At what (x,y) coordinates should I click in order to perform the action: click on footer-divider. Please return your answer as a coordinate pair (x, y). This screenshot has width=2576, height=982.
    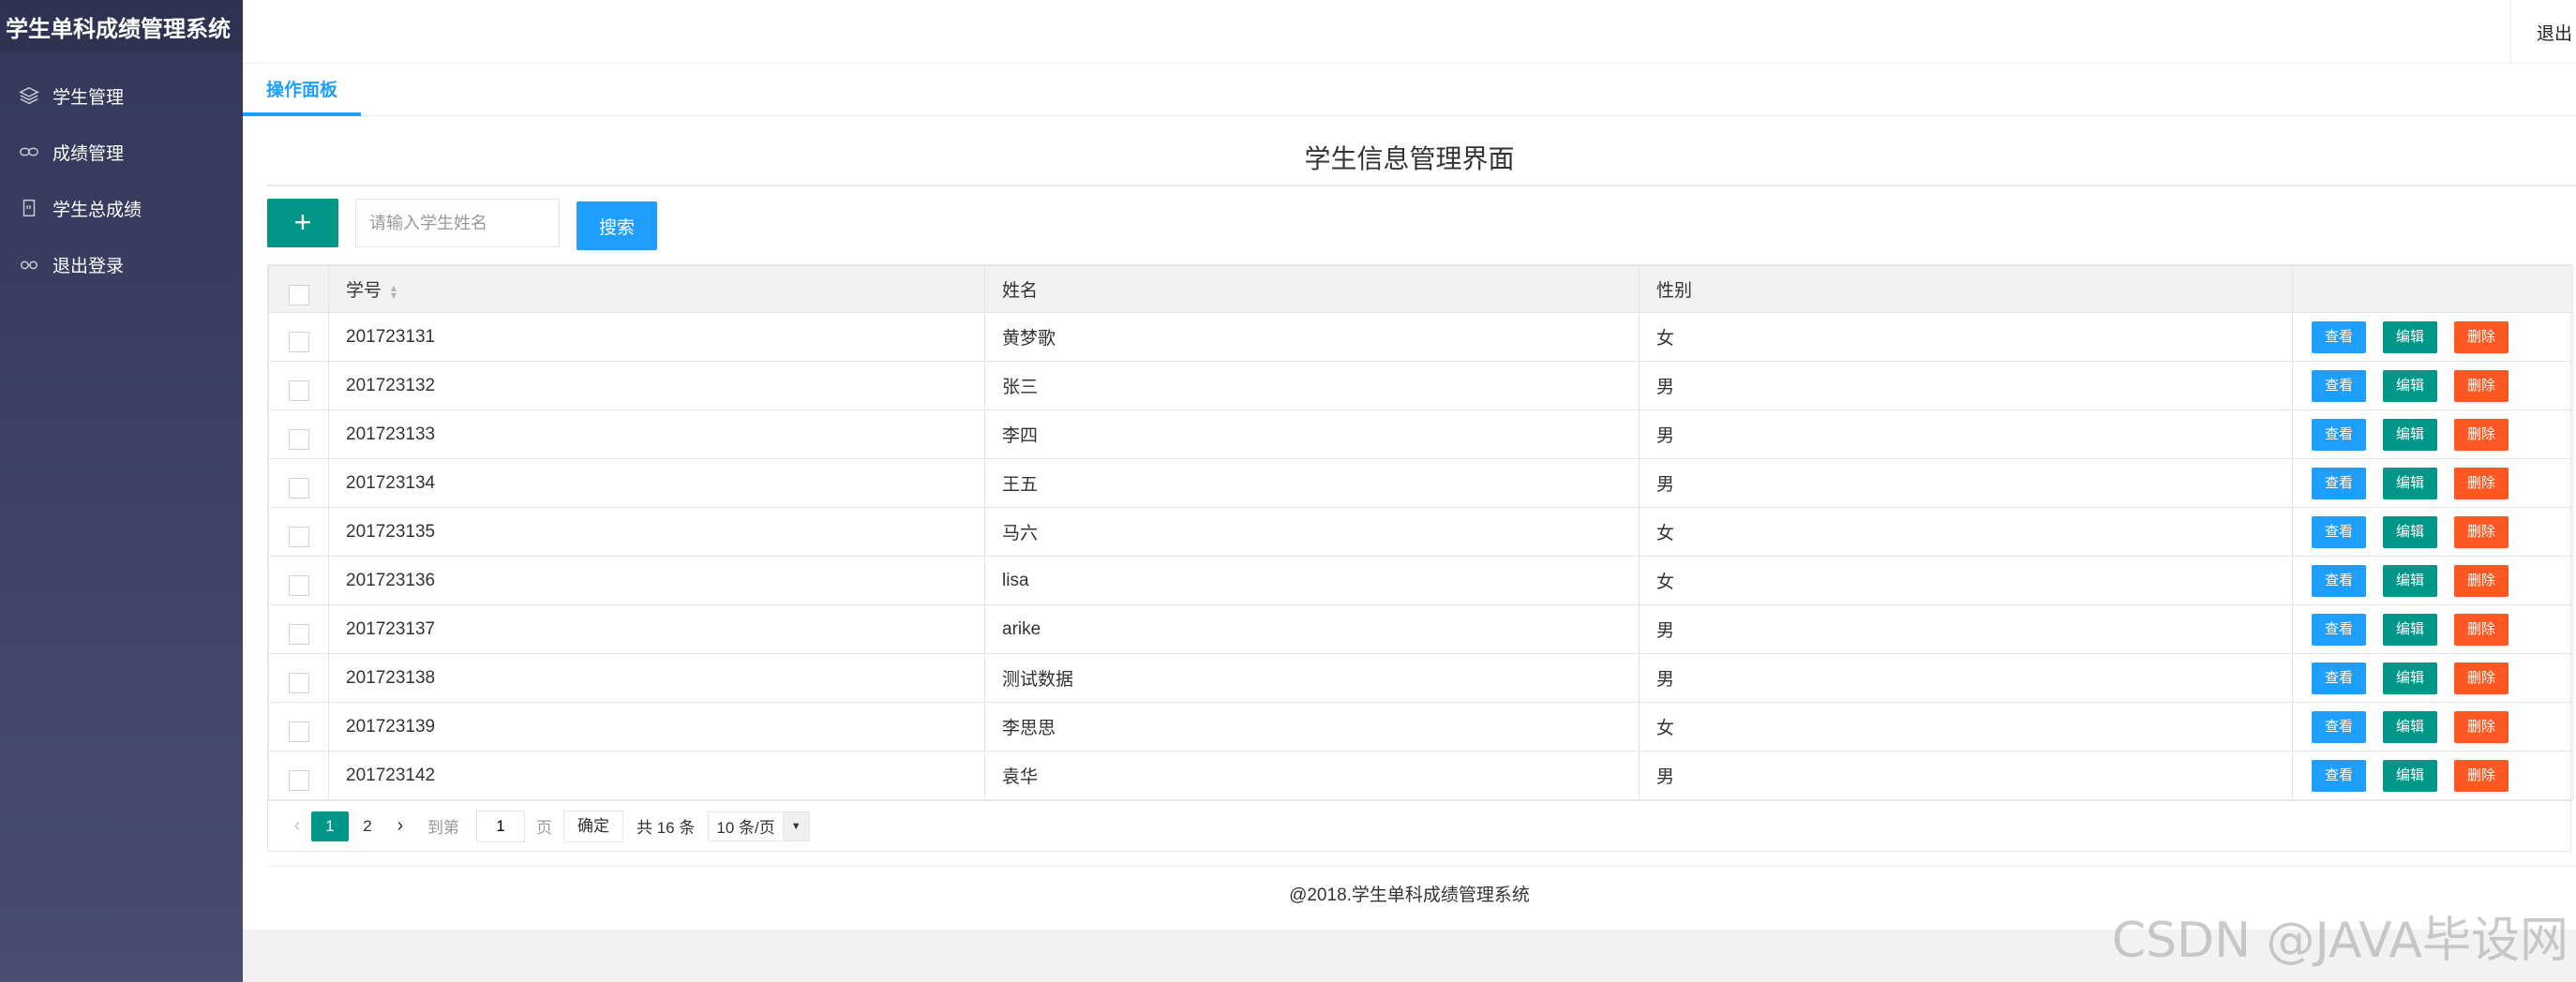
    Looking at the image, I should click on (1421, 867).